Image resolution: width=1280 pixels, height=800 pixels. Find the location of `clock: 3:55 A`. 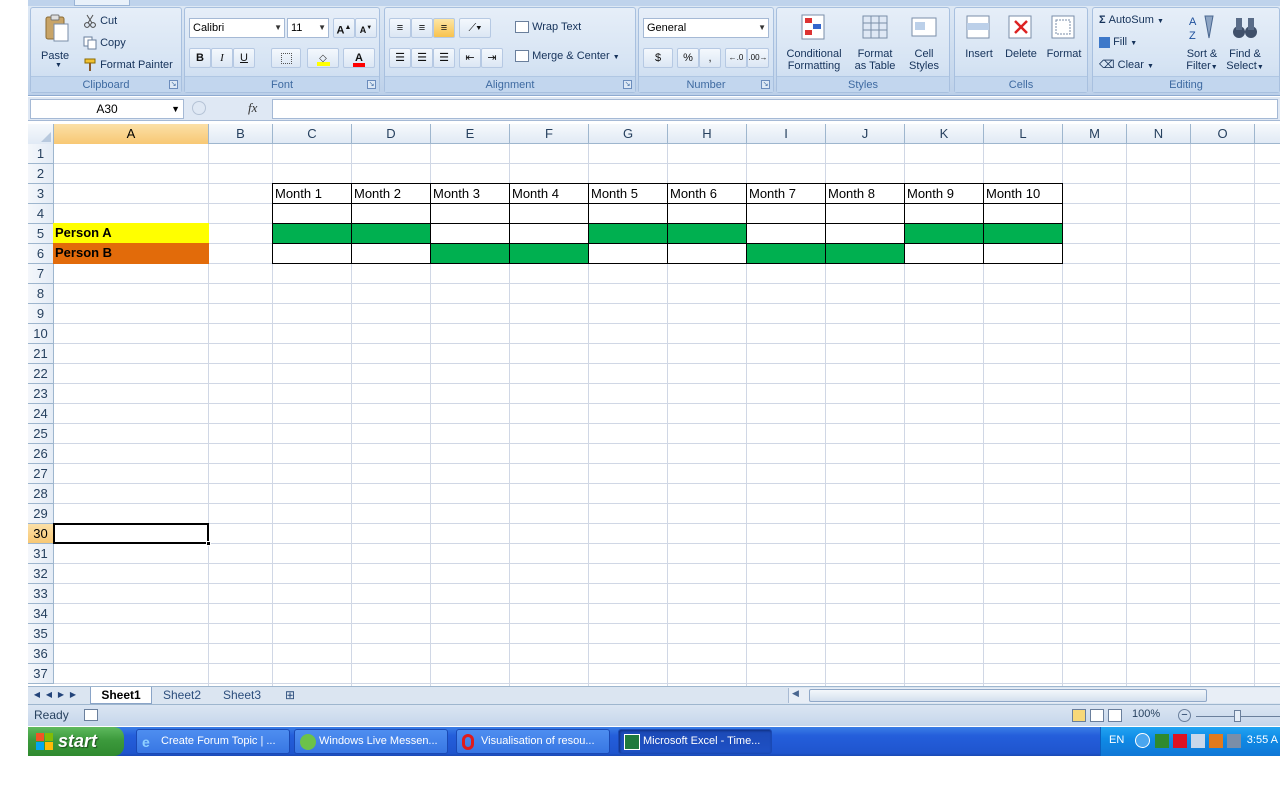

clock: 3:55 A is located at coordinates (1262, 740).